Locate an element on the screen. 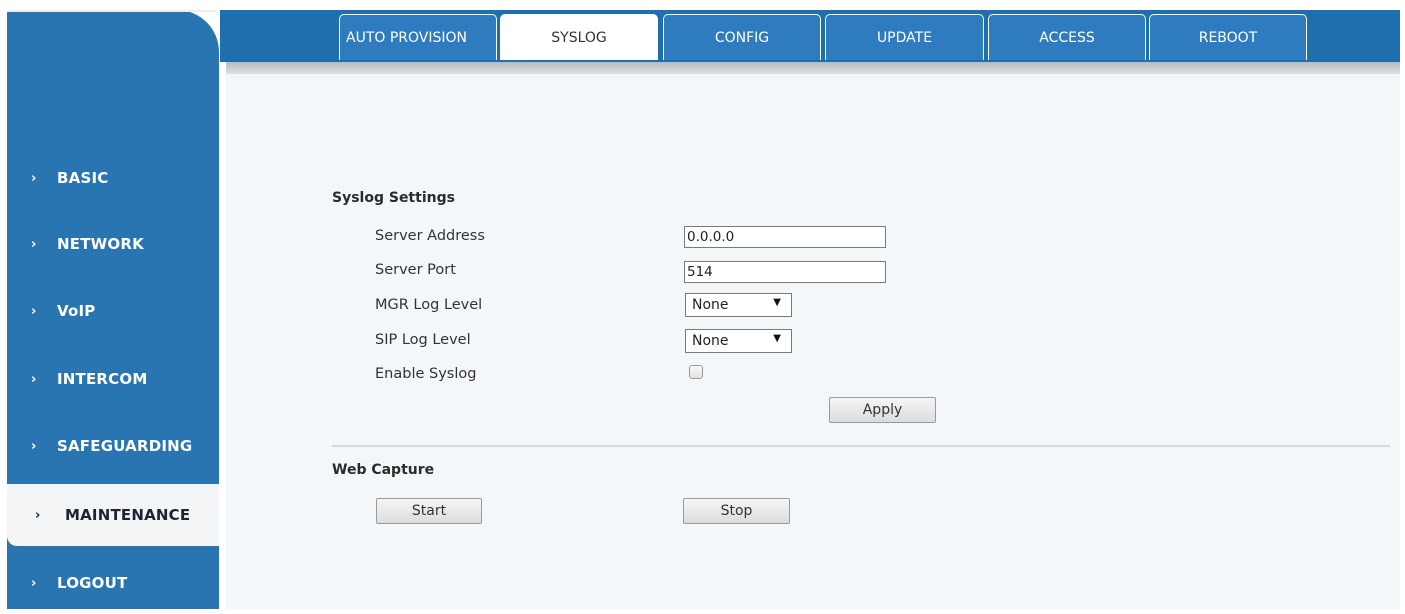 This screenshot has width=1405, height=614. sidebar-item-label: LOGOUT is located at coordinates (92, 583).